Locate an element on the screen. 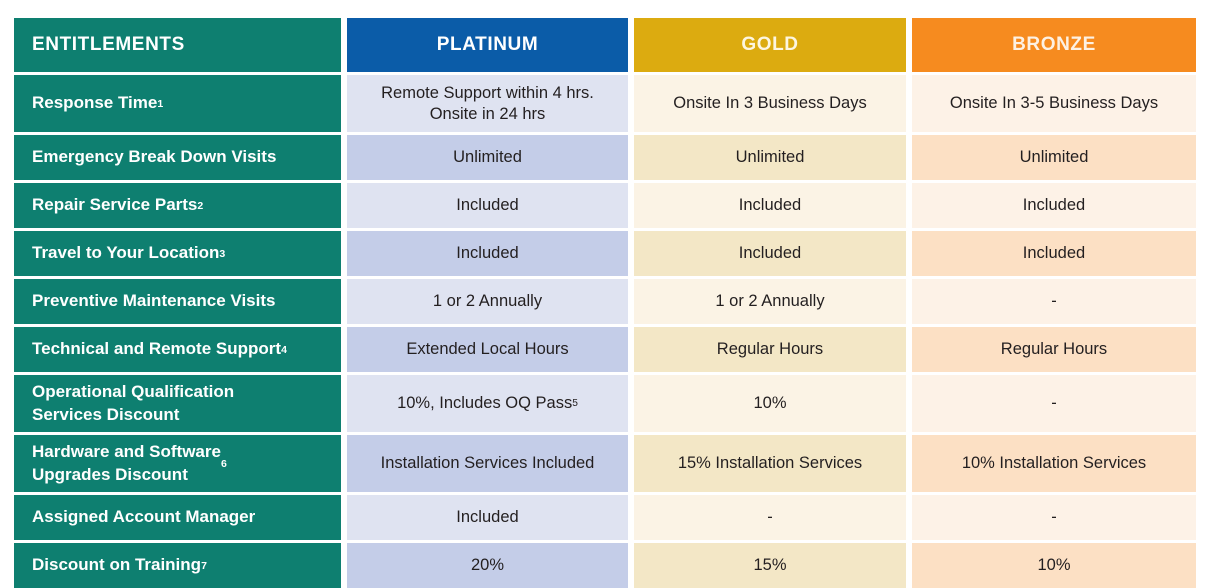 The width and height of the screenshot is (1210, 588). cell-bronze: 10% Installation Services is located at coordinates (1054, 463).